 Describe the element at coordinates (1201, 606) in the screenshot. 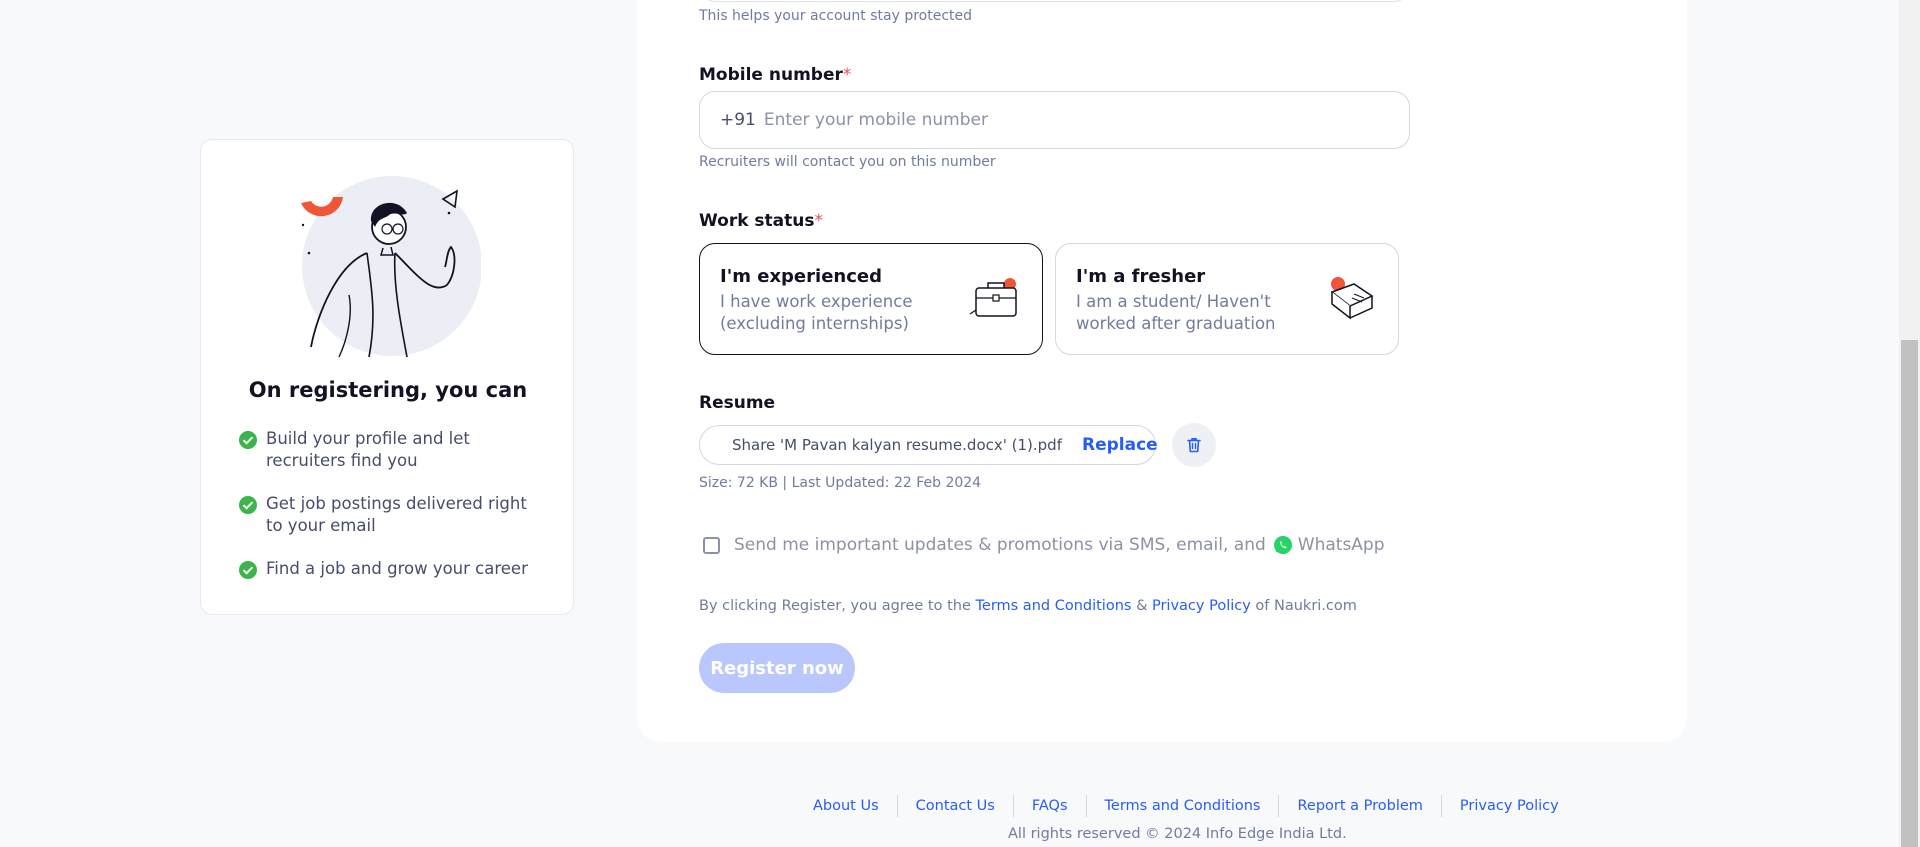

I see `privacy-policy-link: Privacy Policy` at that location.